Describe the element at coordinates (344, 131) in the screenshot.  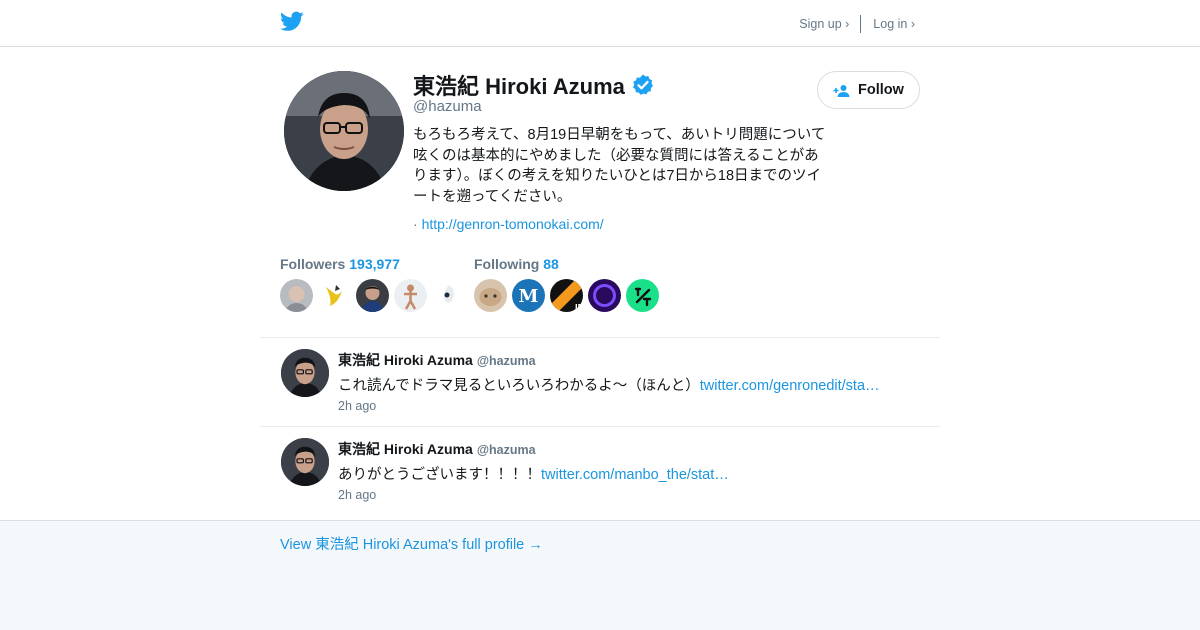
I see `profile-avatar` at that location.